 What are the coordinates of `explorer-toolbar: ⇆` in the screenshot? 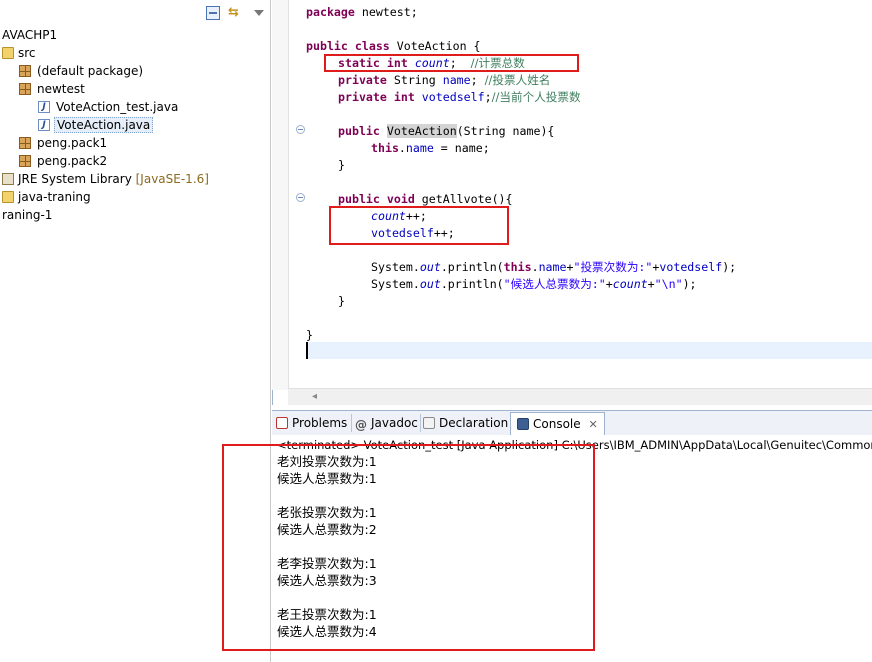 It's located at (235, 13).